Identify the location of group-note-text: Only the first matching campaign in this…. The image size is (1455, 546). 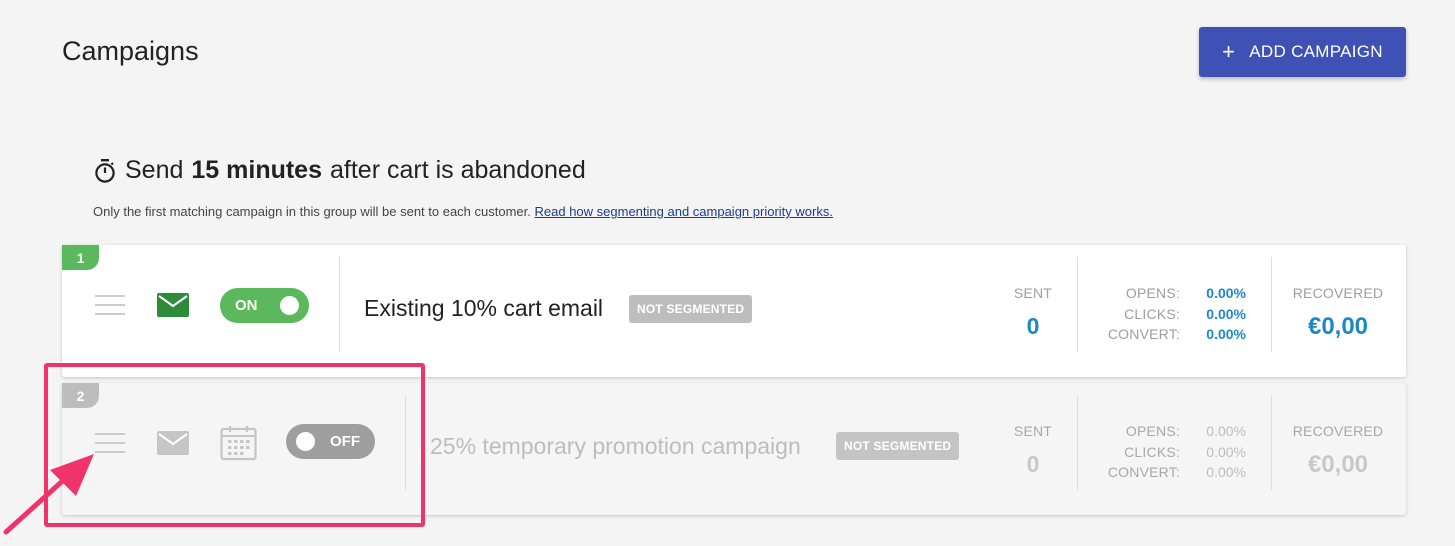
(312, 211).